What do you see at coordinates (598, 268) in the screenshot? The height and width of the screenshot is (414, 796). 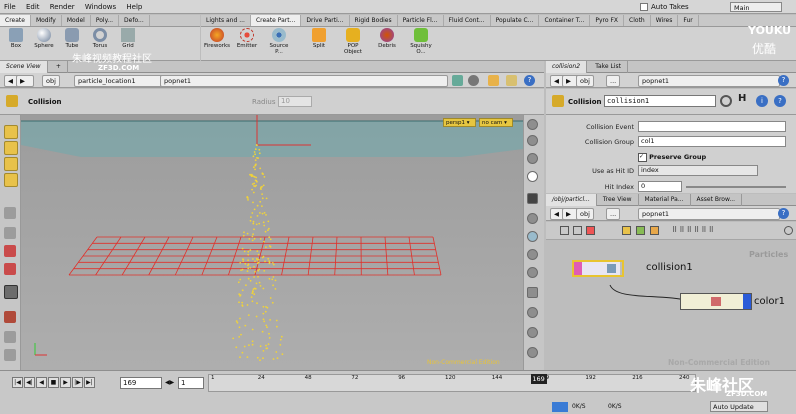 I see `node-collision1` at bounding box center [598, 268].